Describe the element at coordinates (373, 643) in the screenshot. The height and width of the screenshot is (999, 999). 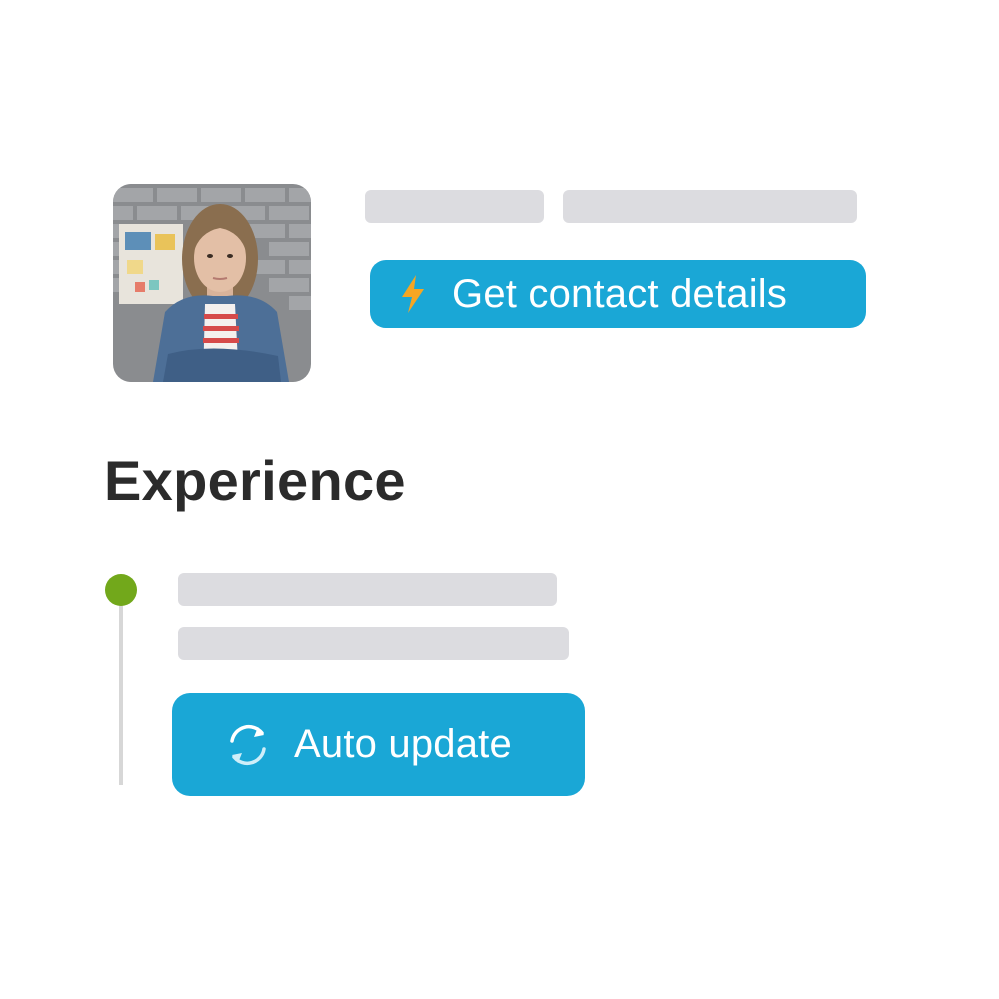
I see `experience-company-placeholder` at that location.